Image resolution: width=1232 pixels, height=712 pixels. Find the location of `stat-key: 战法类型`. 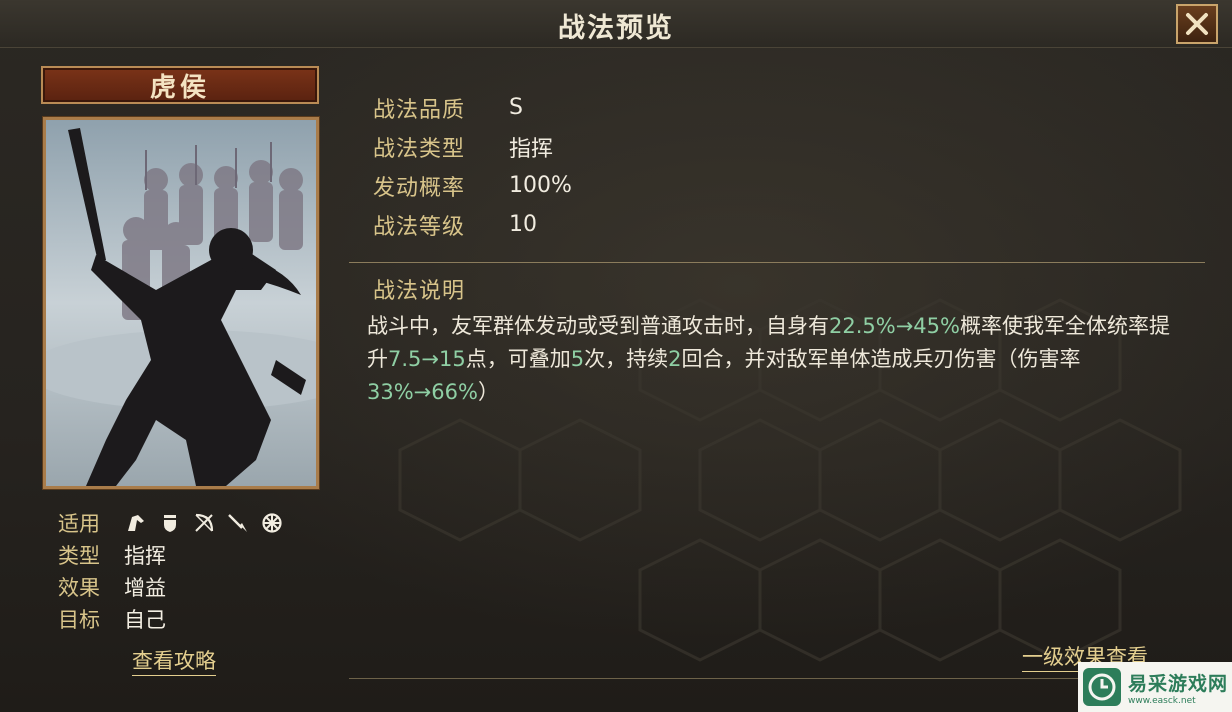

stat-key: 战法类型 is located at coordinates (419, 149).